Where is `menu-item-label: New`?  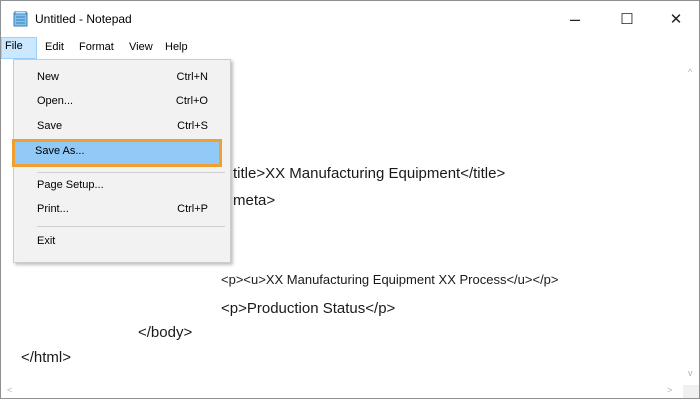 menu-item-label: New is located at coordinates (48, 77).